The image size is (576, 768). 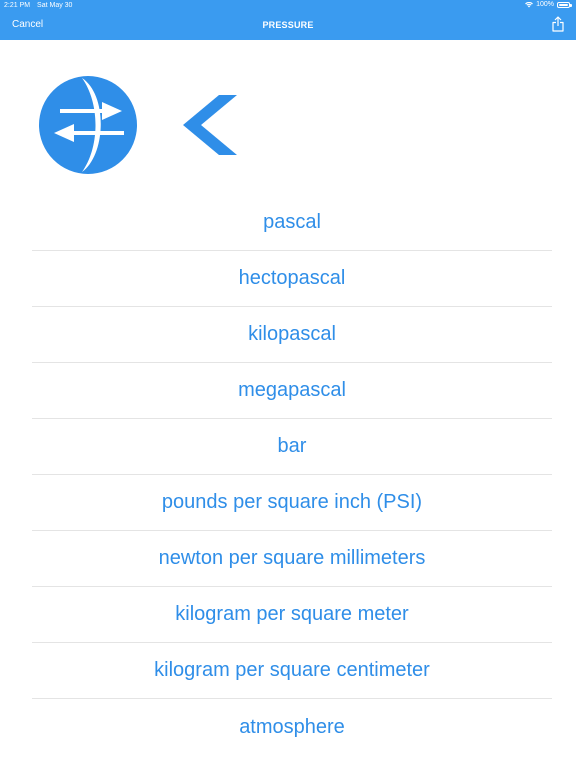 I want to click on wifi-icon, so click(x=529, y=4).